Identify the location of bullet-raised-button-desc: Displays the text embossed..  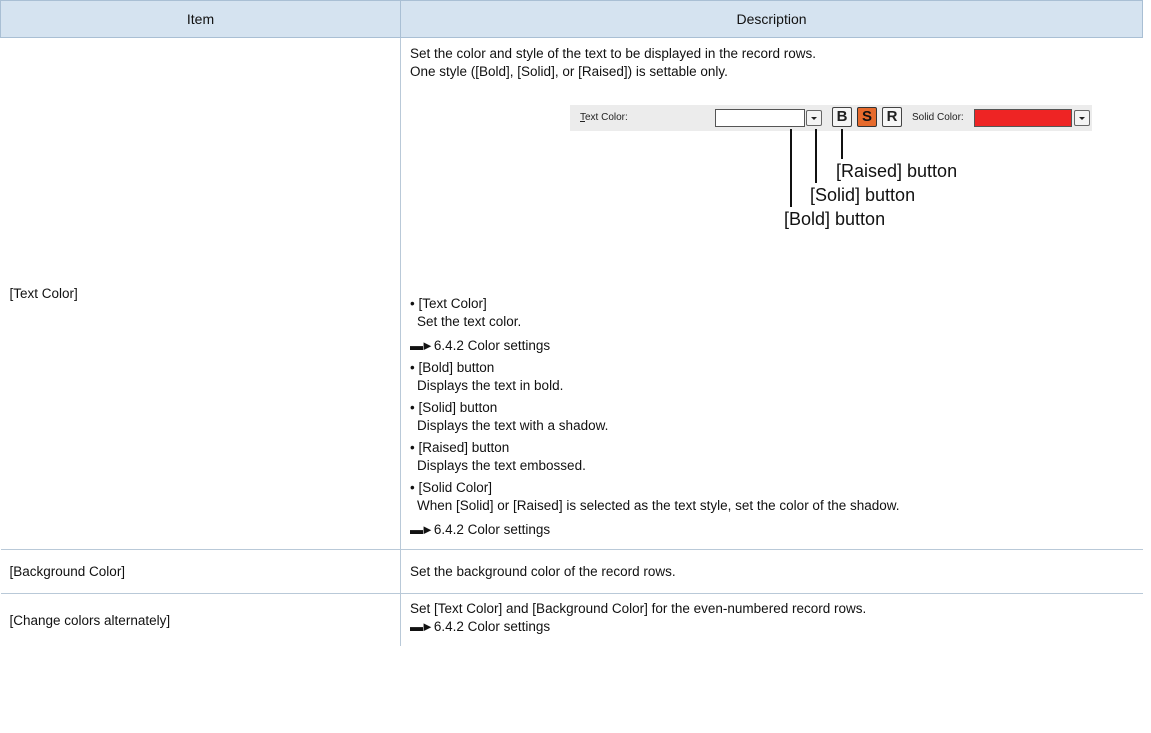
(501, 465).